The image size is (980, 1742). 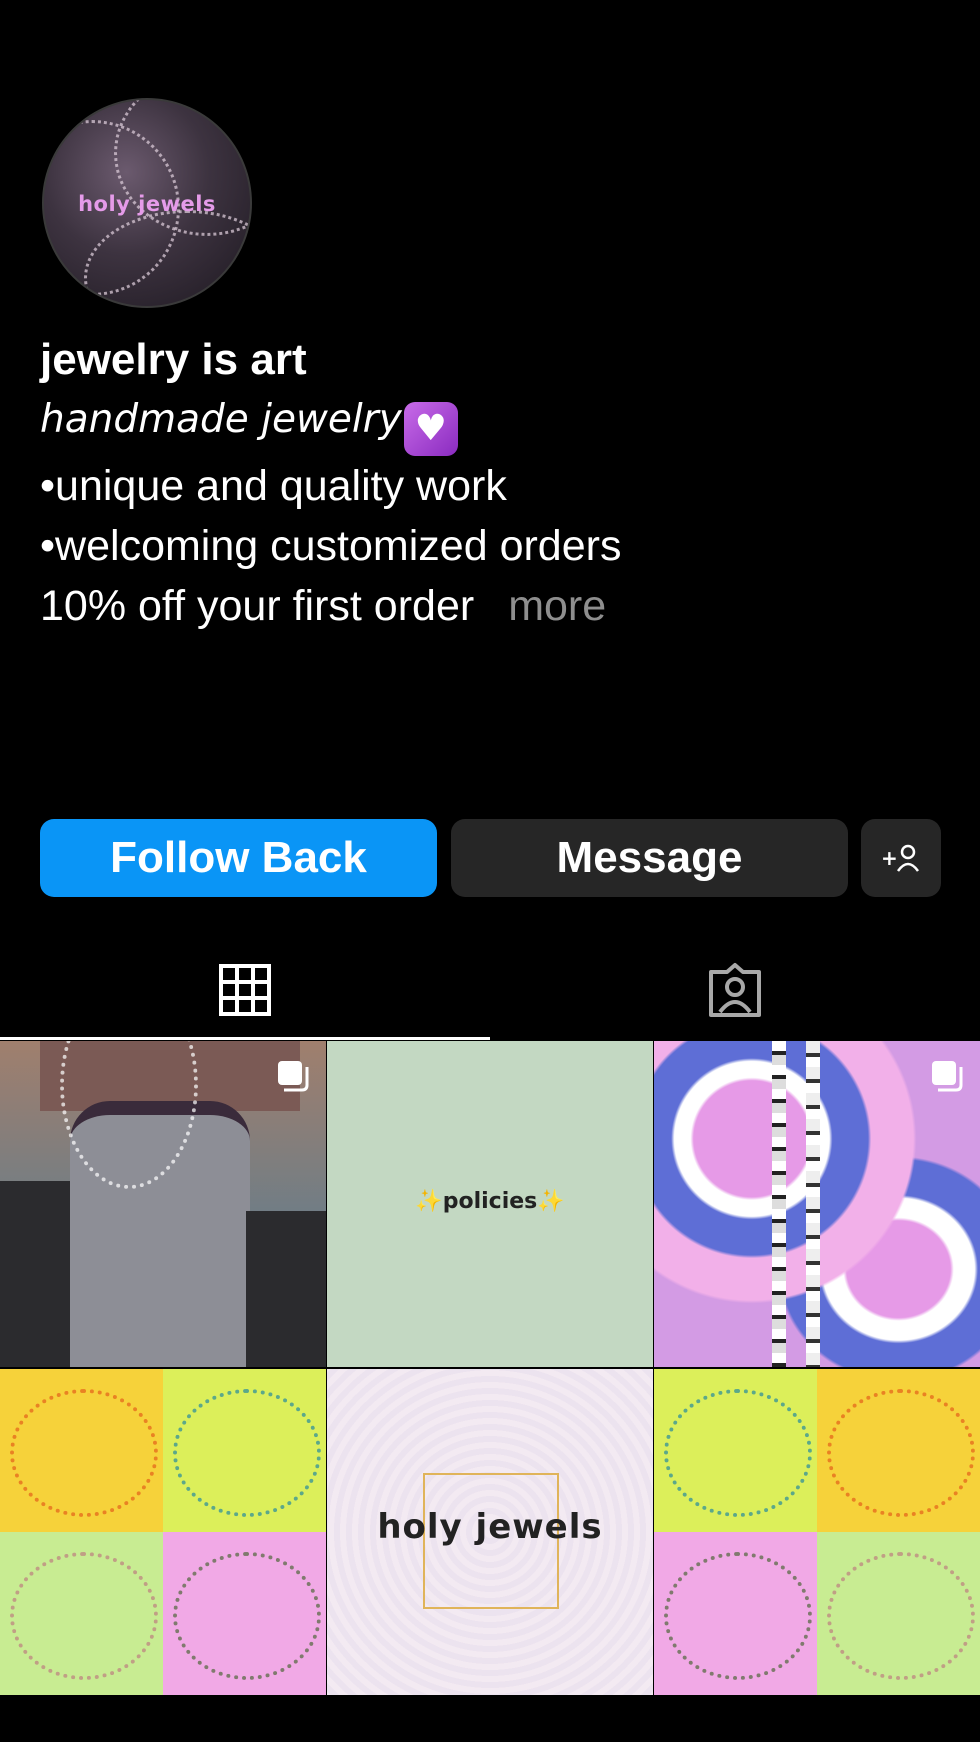 What do you see at coordinates (331, 546) in the screenshot?
I see `bio-line: •welcoming customized orders` at bounding box center [331, 546].